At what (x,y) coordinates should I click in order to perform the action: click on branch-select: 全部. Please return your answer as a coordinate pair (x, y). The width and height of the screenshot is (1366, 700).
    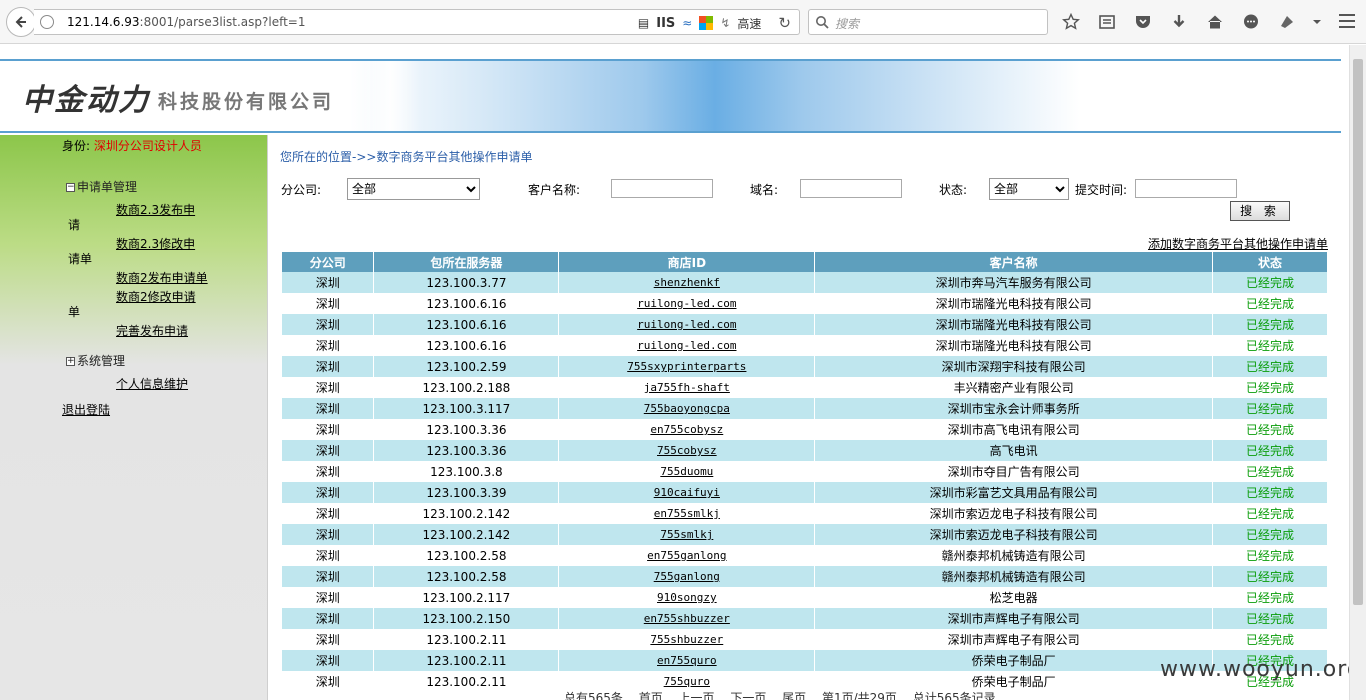
    Looking at the image, I should click on (413, 189).